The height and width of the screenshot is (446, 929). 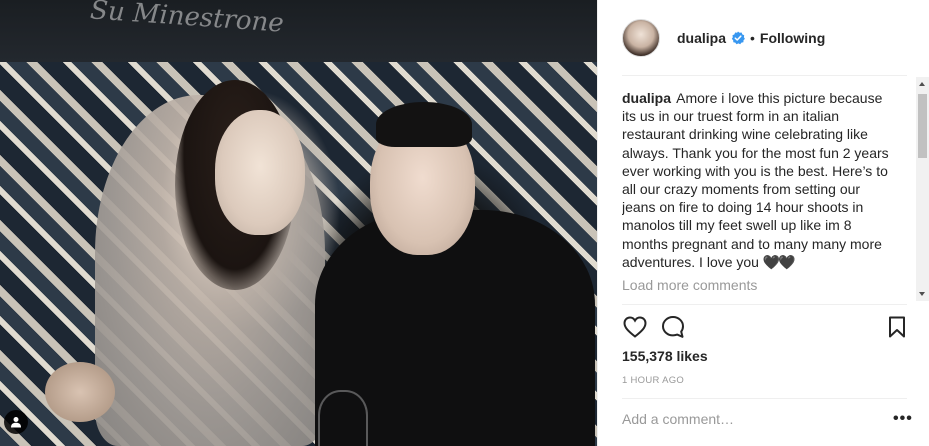 What do you see at coordinates (646, 98) in the screenshot?
I see `caption-username: dualipa` at bounding box center [646, 98].